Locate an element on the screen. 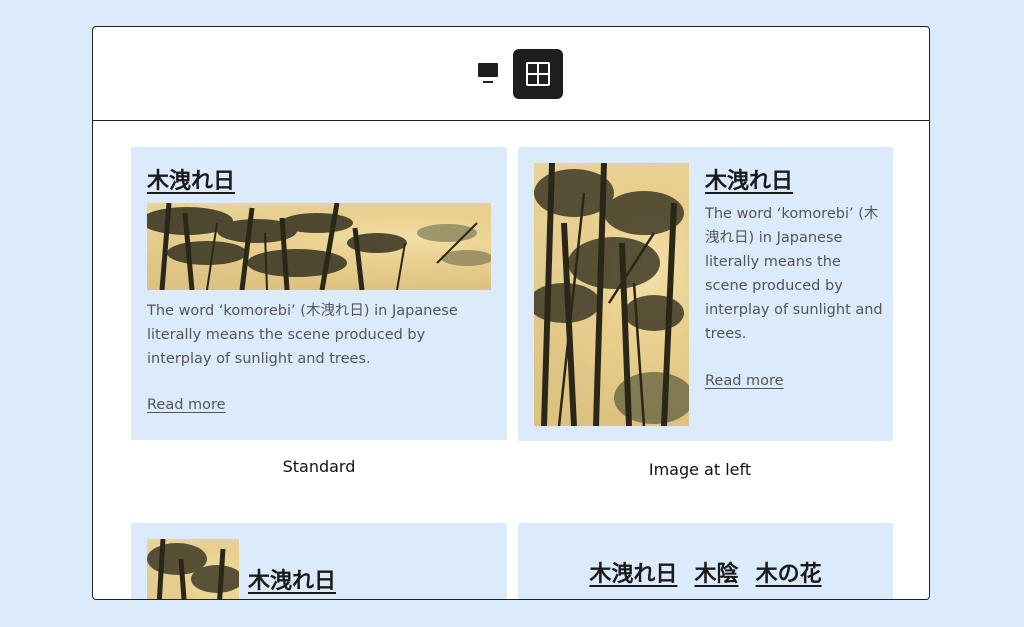 The height and width of the screenshot is (627, 1024). card-small-image: 木洩れ日 is located at coordinates (319, 561).